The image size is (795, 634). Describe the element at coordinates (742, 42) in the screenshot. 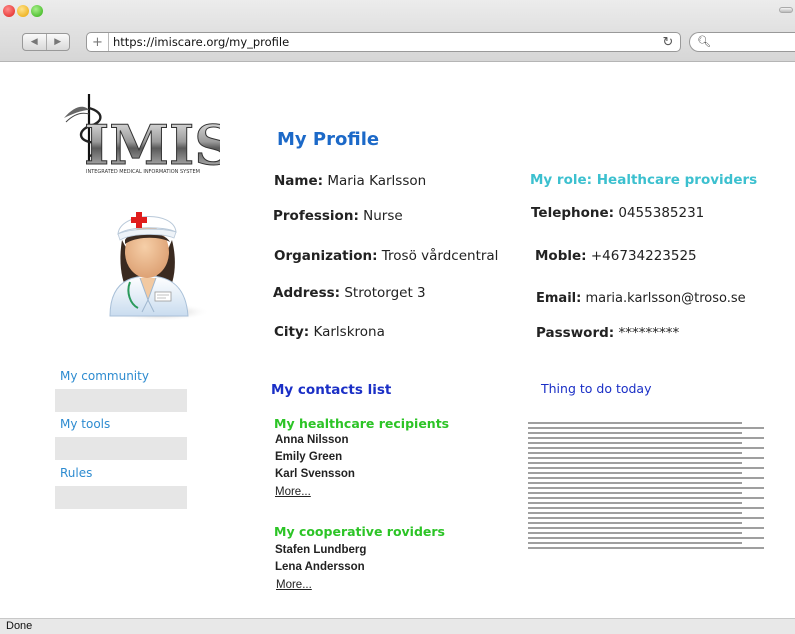

I see `search-field: 🔍︎` at that location.